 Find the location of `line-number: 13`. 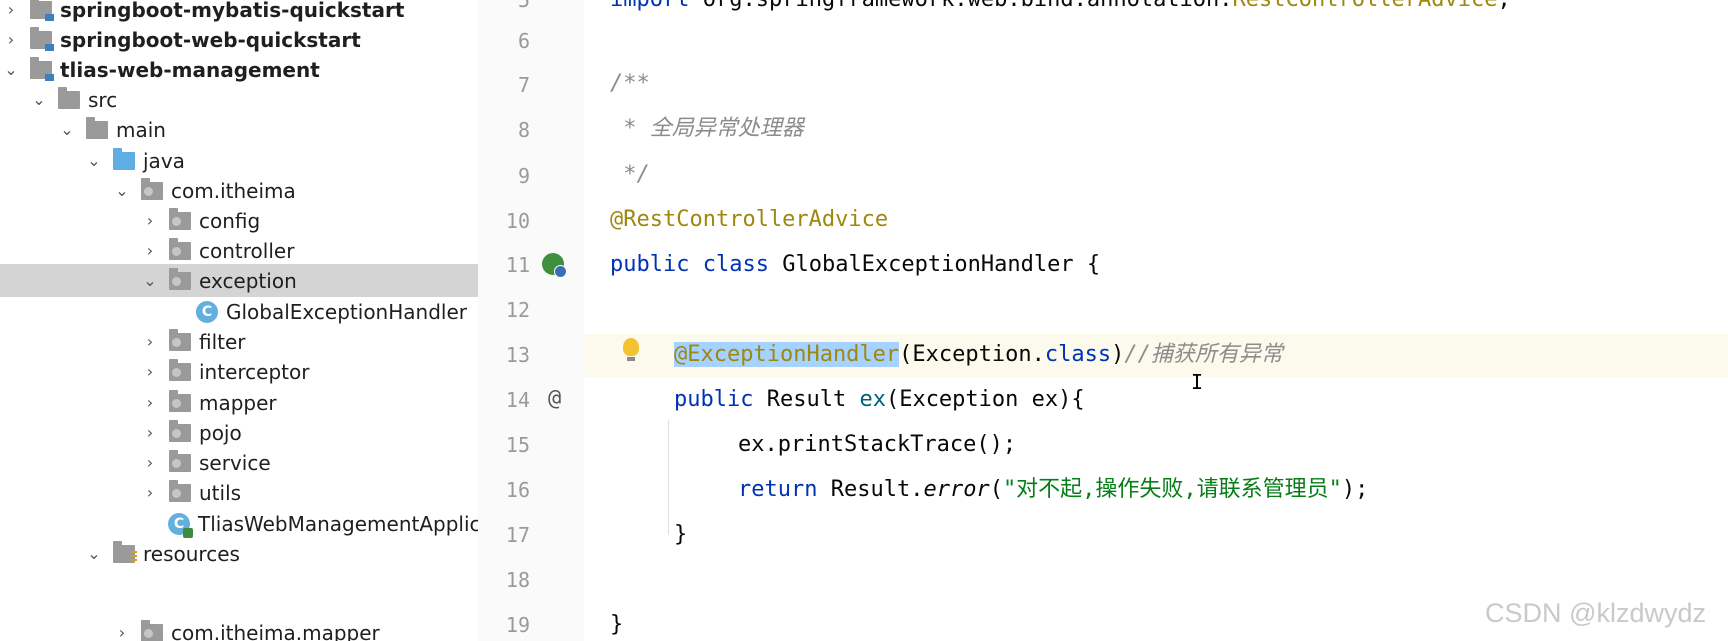

line-number: 13 is located at coordinates (517, 355).